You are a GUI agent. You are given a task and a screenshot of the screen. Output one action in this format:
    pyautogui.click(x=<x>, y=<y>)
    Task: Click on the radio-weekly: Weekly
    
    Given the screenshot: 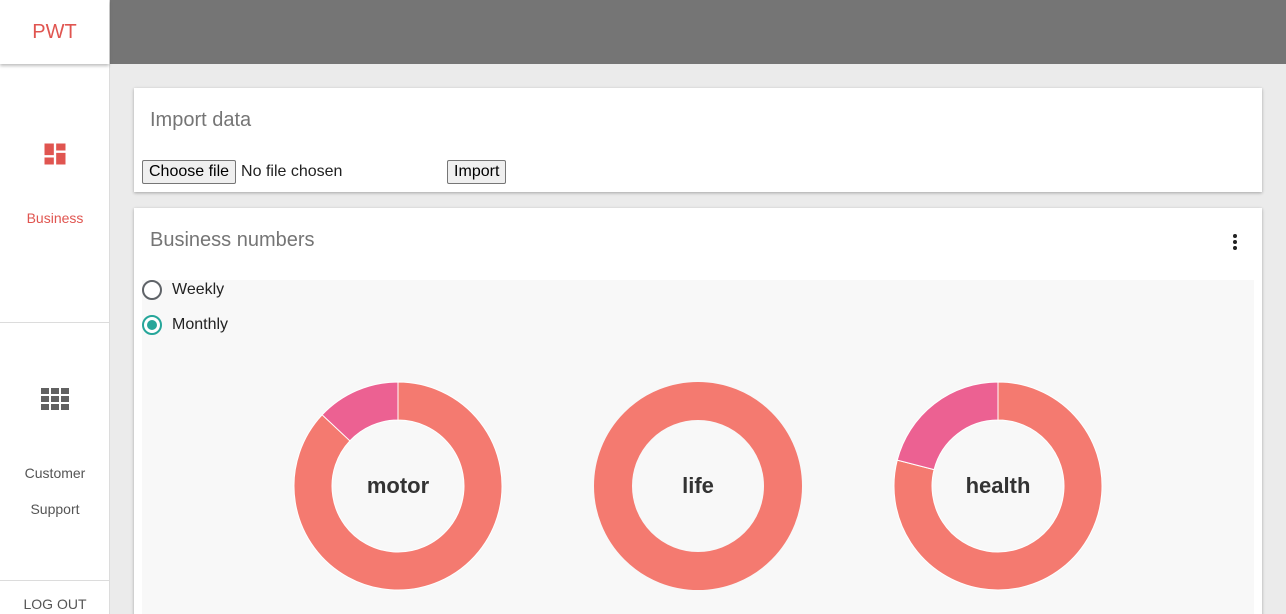 What is the action you would take?
    pyautogui.click(x=183, y=290)
    